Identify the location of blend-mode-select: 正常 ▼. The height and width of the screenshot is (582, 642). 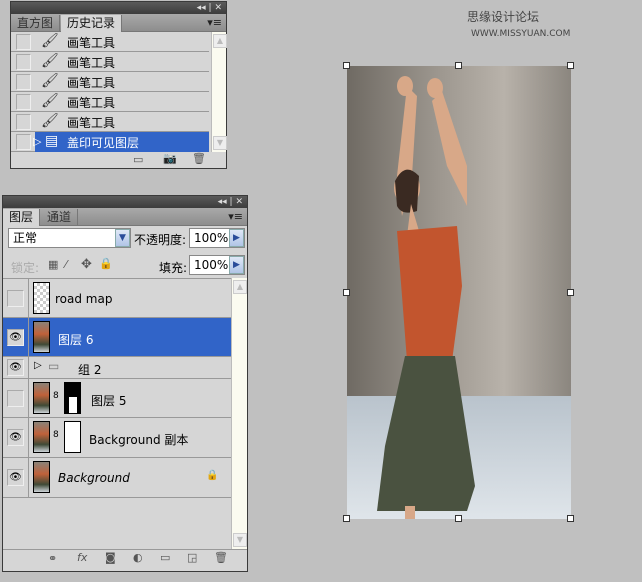
(69, 238).